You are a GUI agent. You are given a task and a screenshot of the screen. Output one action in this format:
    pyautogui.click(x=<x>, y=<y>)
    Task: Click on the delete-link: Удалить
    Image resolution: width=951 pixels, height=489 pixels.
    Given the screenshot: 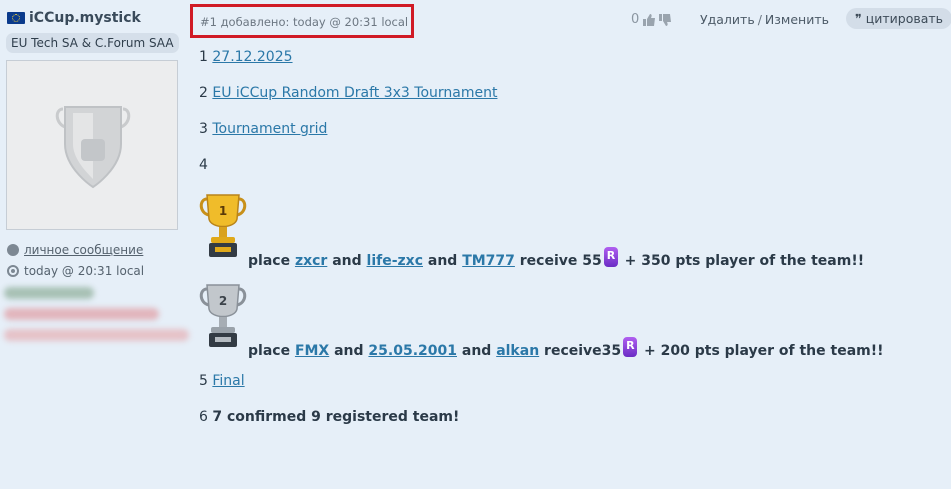 What is the action you would take?
    pyautogui.click(x=727, y=19)
    